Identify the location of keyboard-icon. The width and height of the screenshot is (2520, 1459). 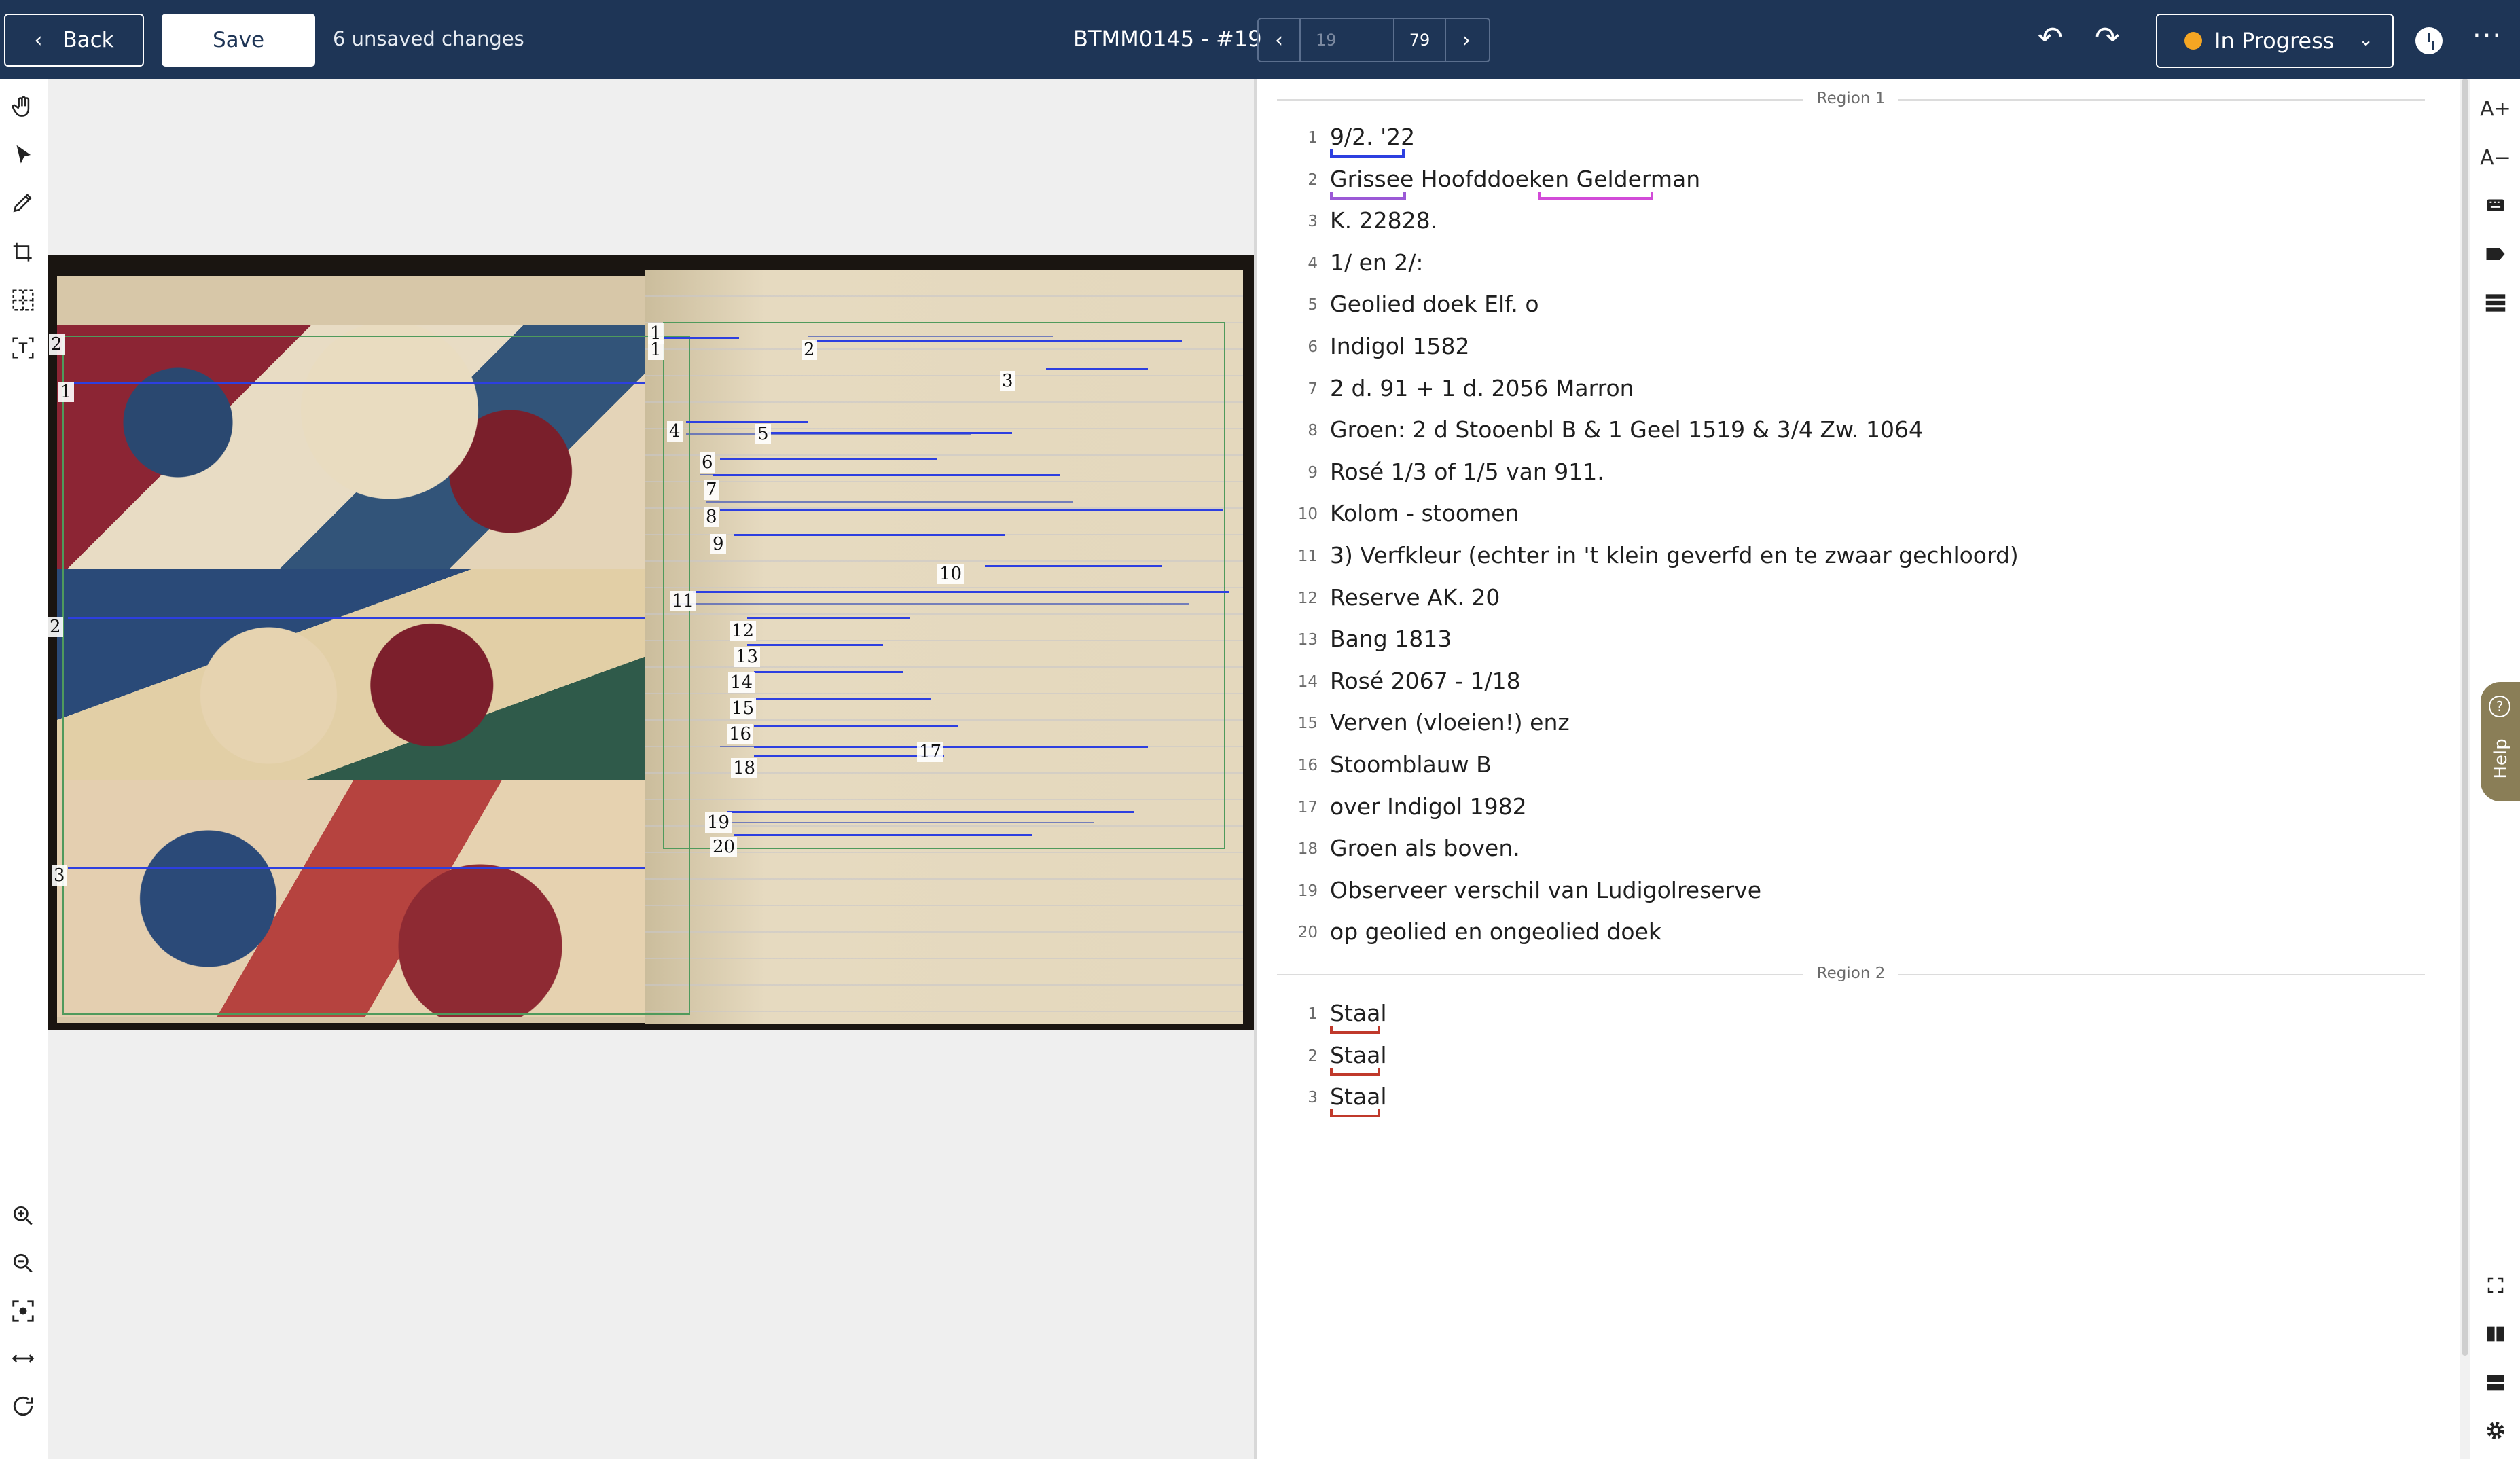
(2495, 205).